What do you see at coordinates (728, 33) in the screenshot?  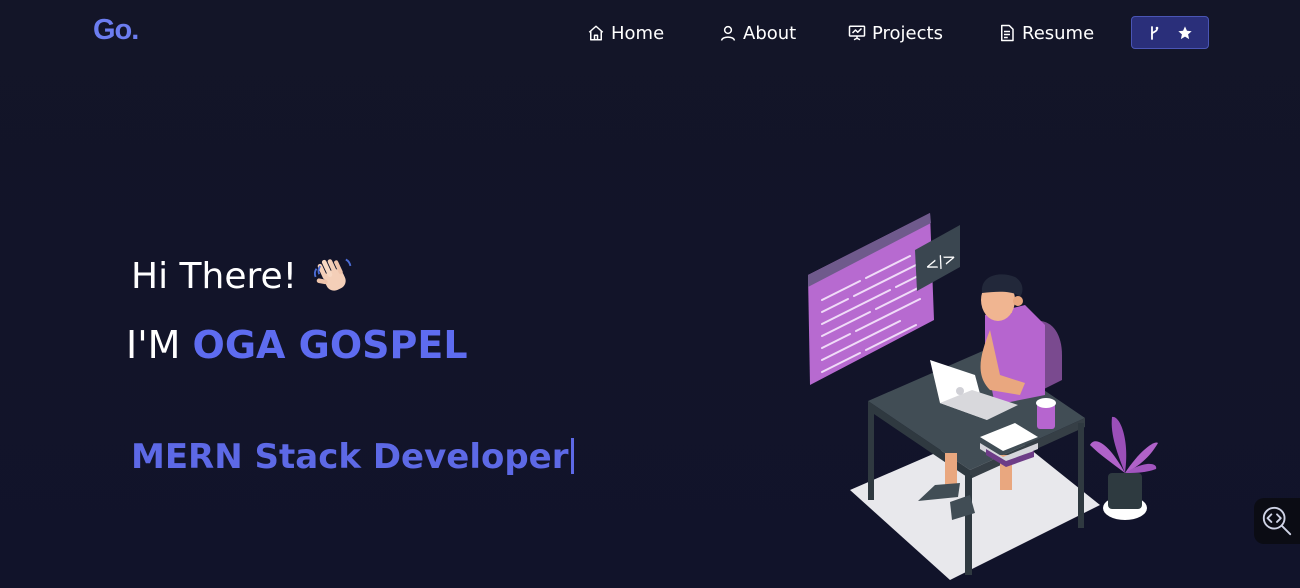 I see `user-icon` at bounding box center [728, 33].